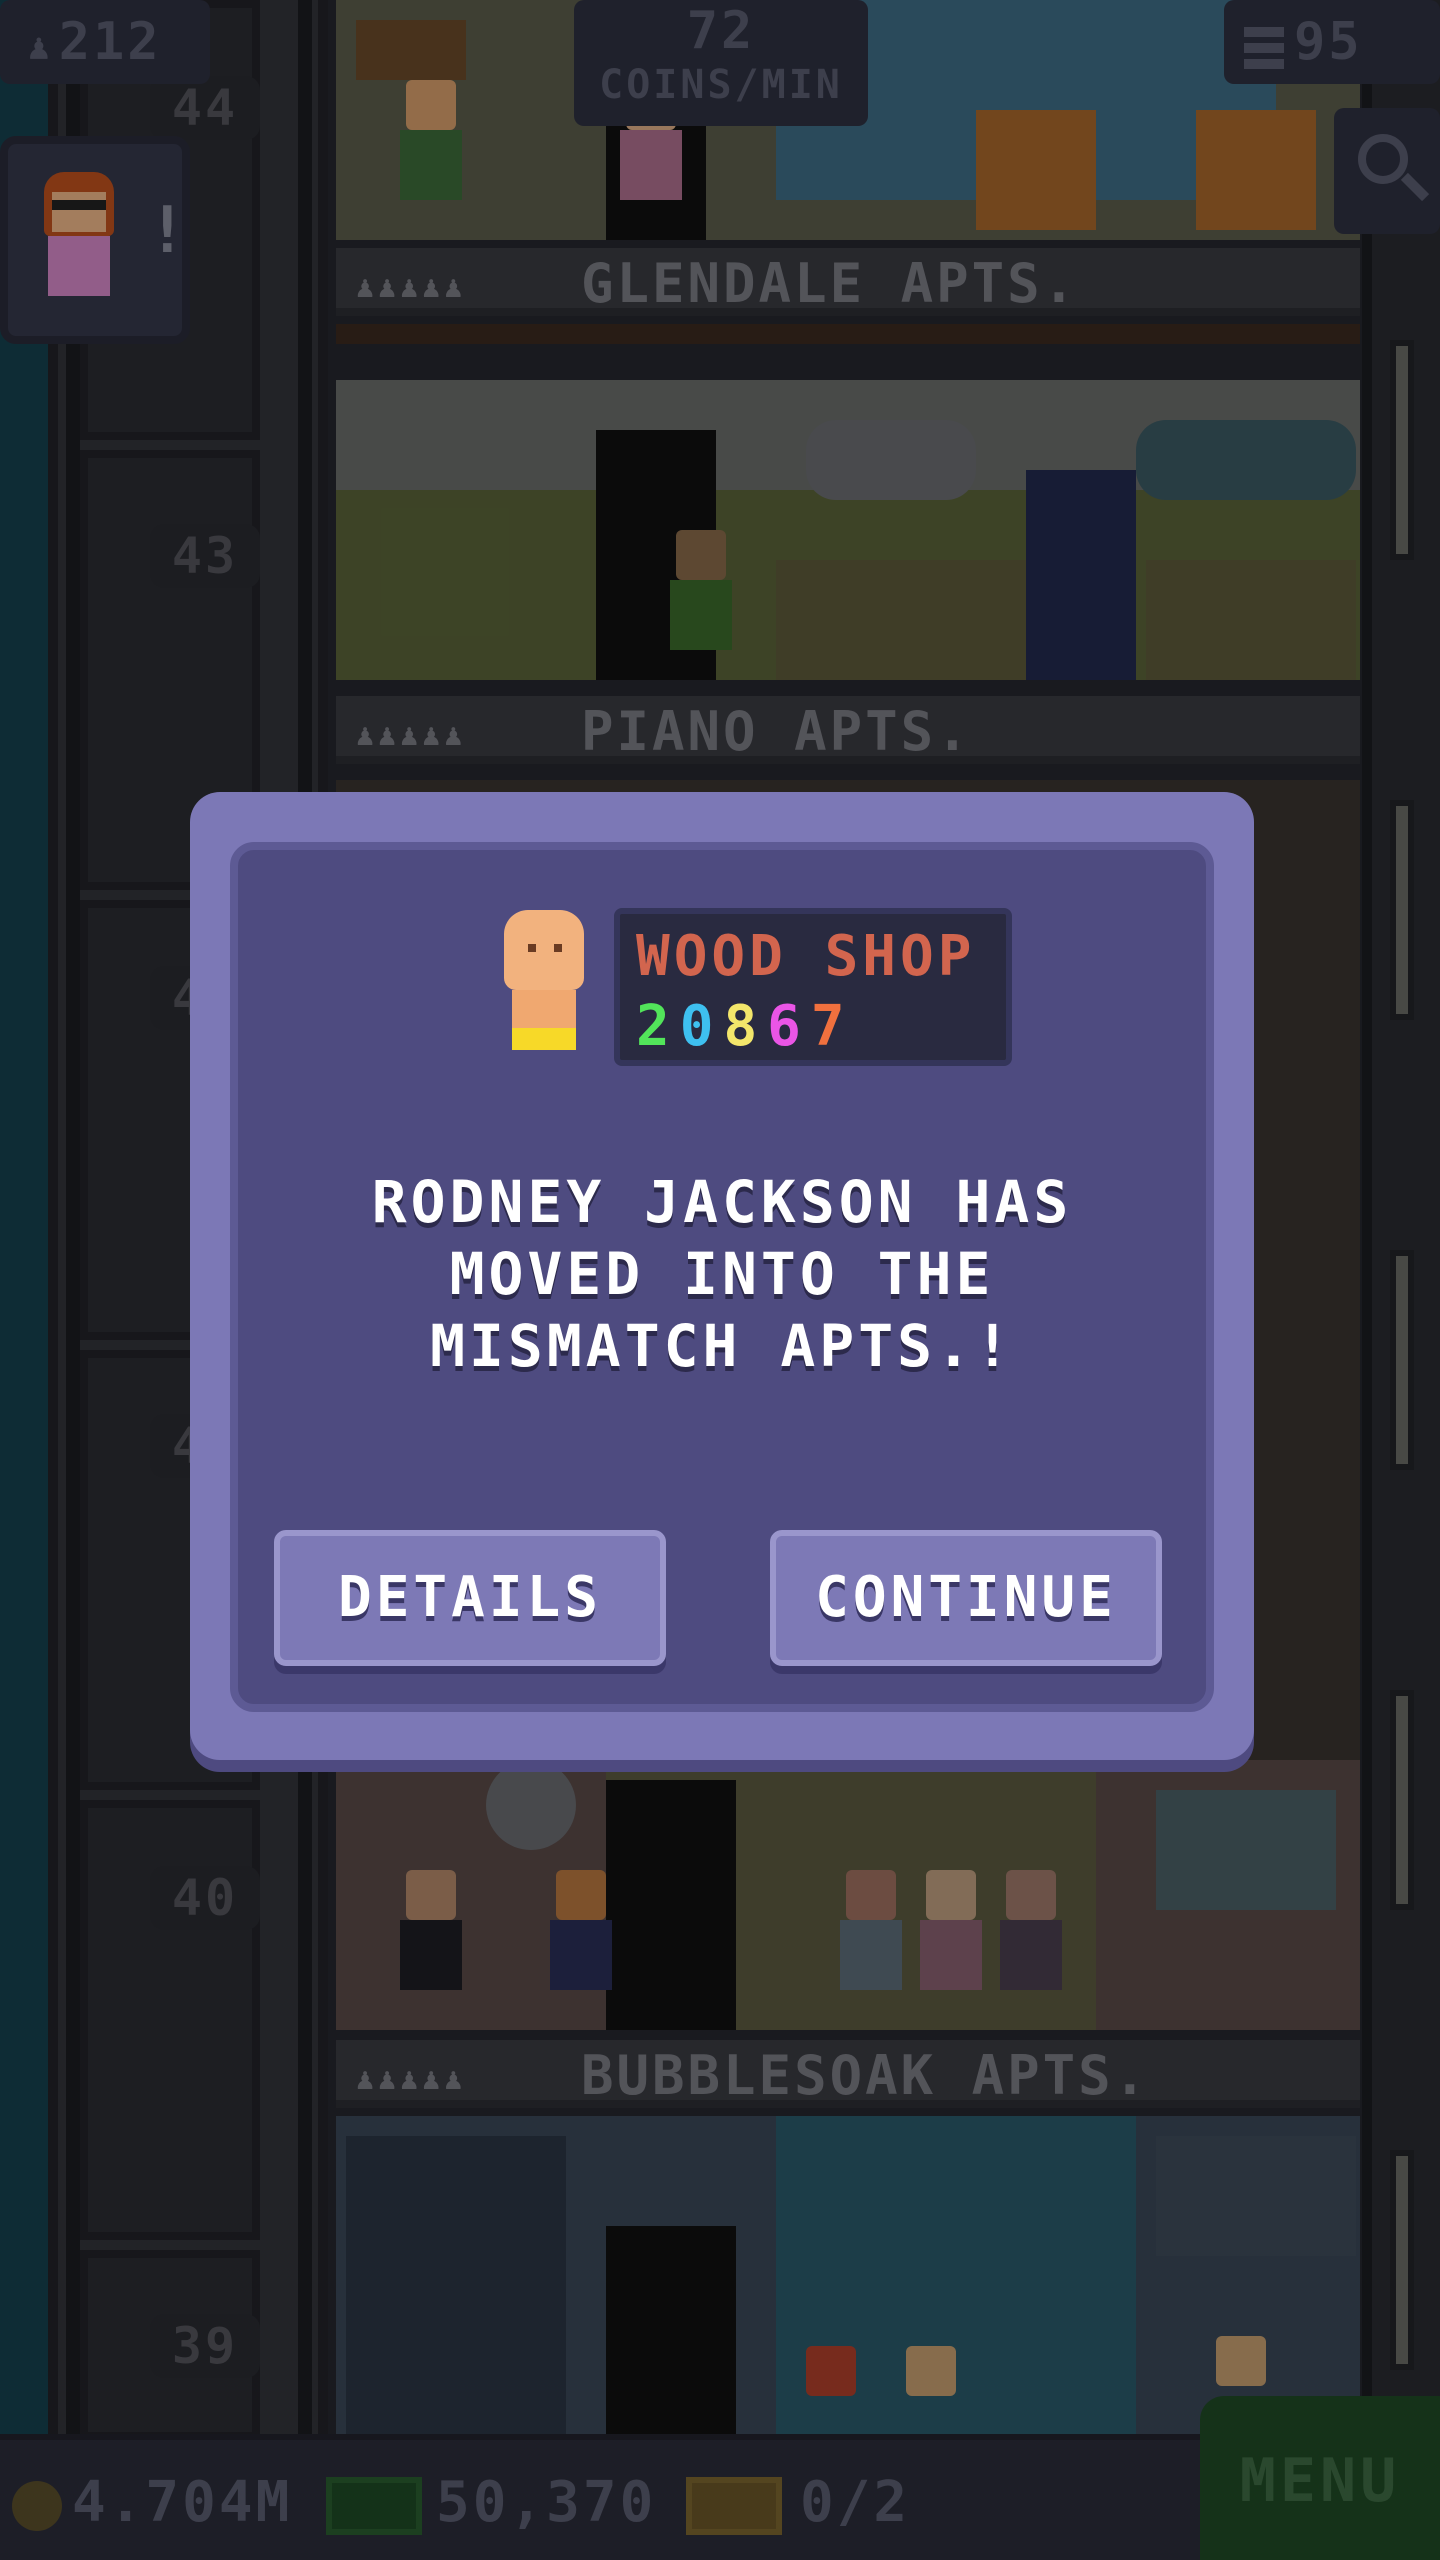 This screenshot has height=2560, width=1440. I want to click on skill-digit: 0, so click(701, 1026).